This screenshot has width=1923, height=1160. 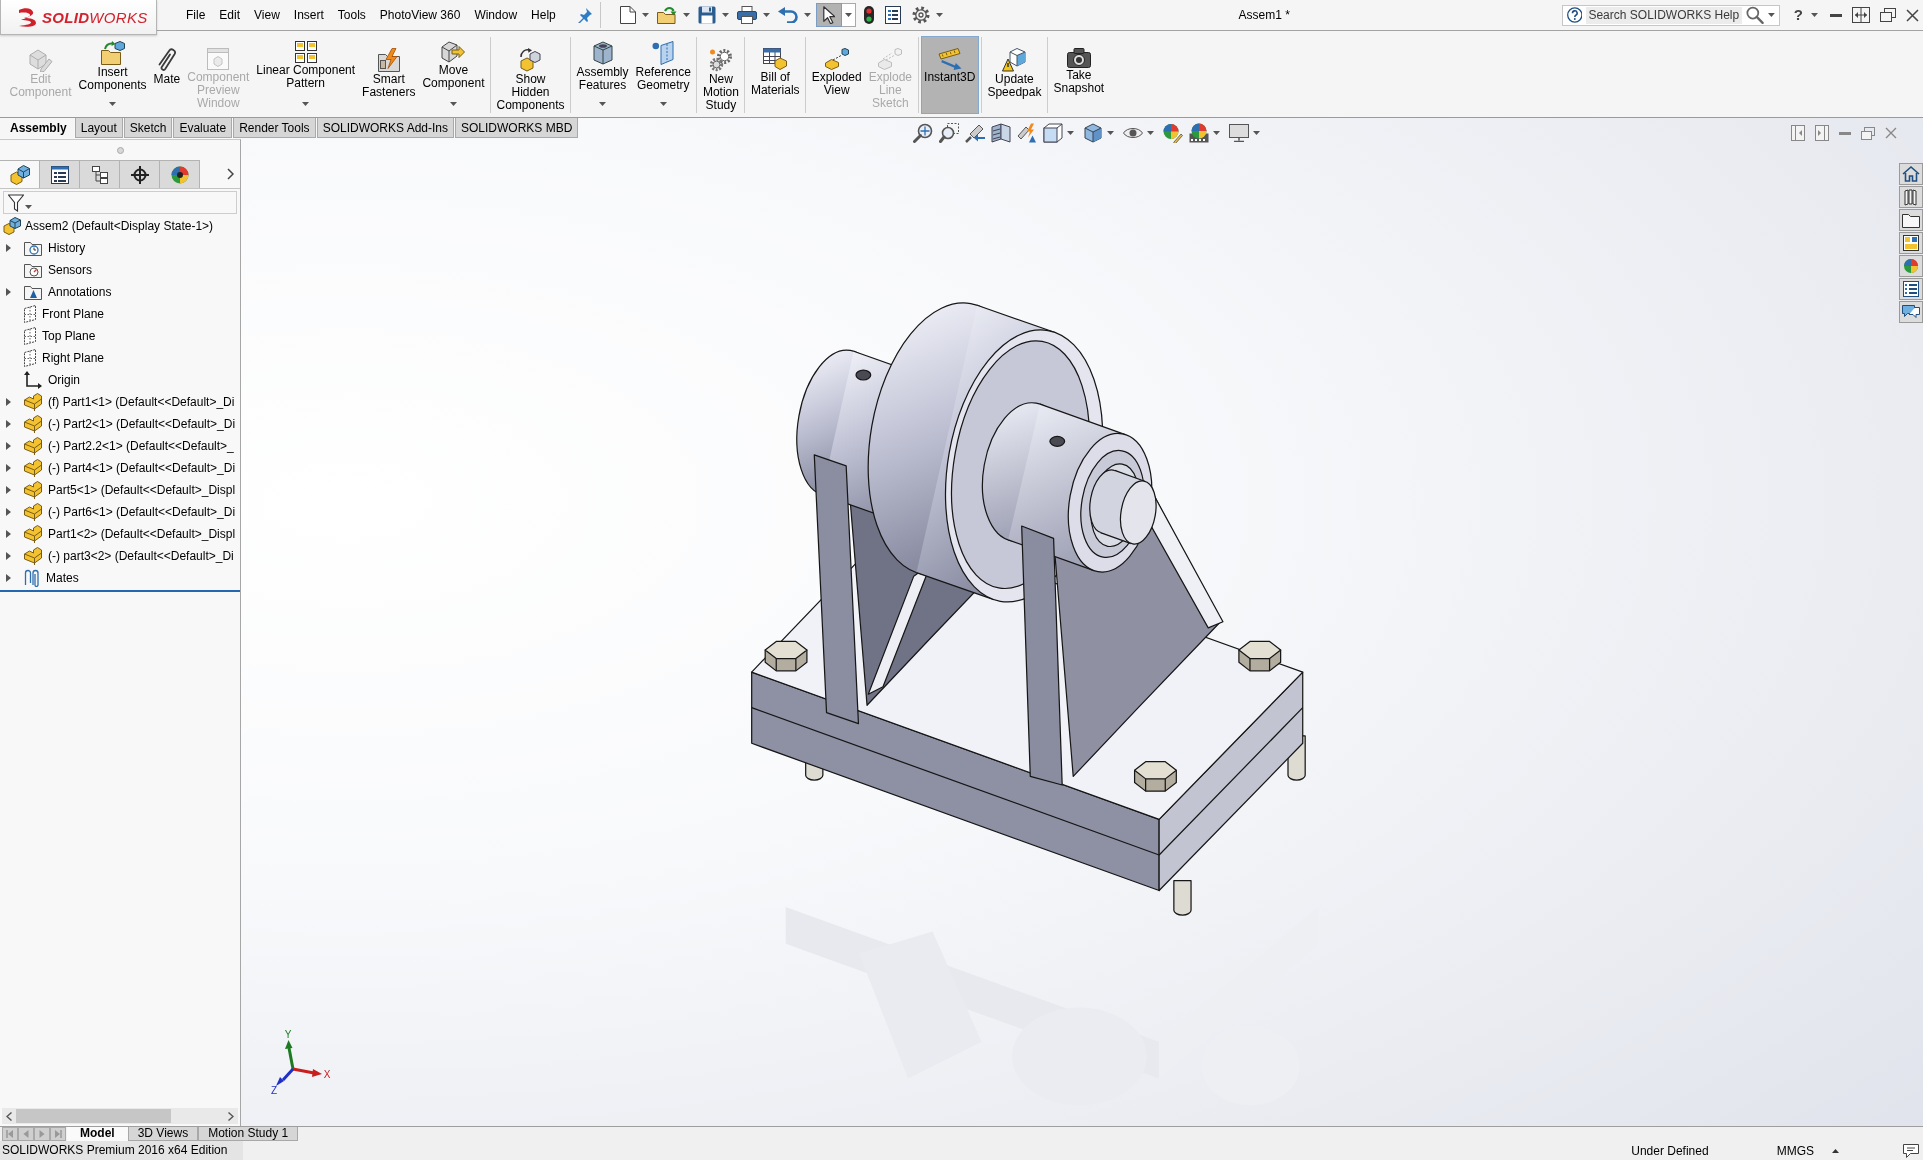 I want to click on horizontal-scrollbar, so click(x=120, y=1116).